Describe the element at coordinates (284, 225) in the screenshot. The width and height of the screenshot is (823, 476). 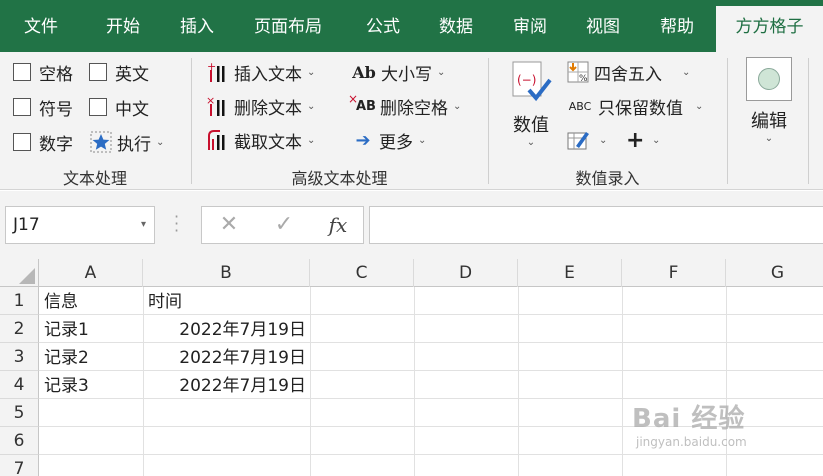
I see `enter-icon: ✓` at that location.